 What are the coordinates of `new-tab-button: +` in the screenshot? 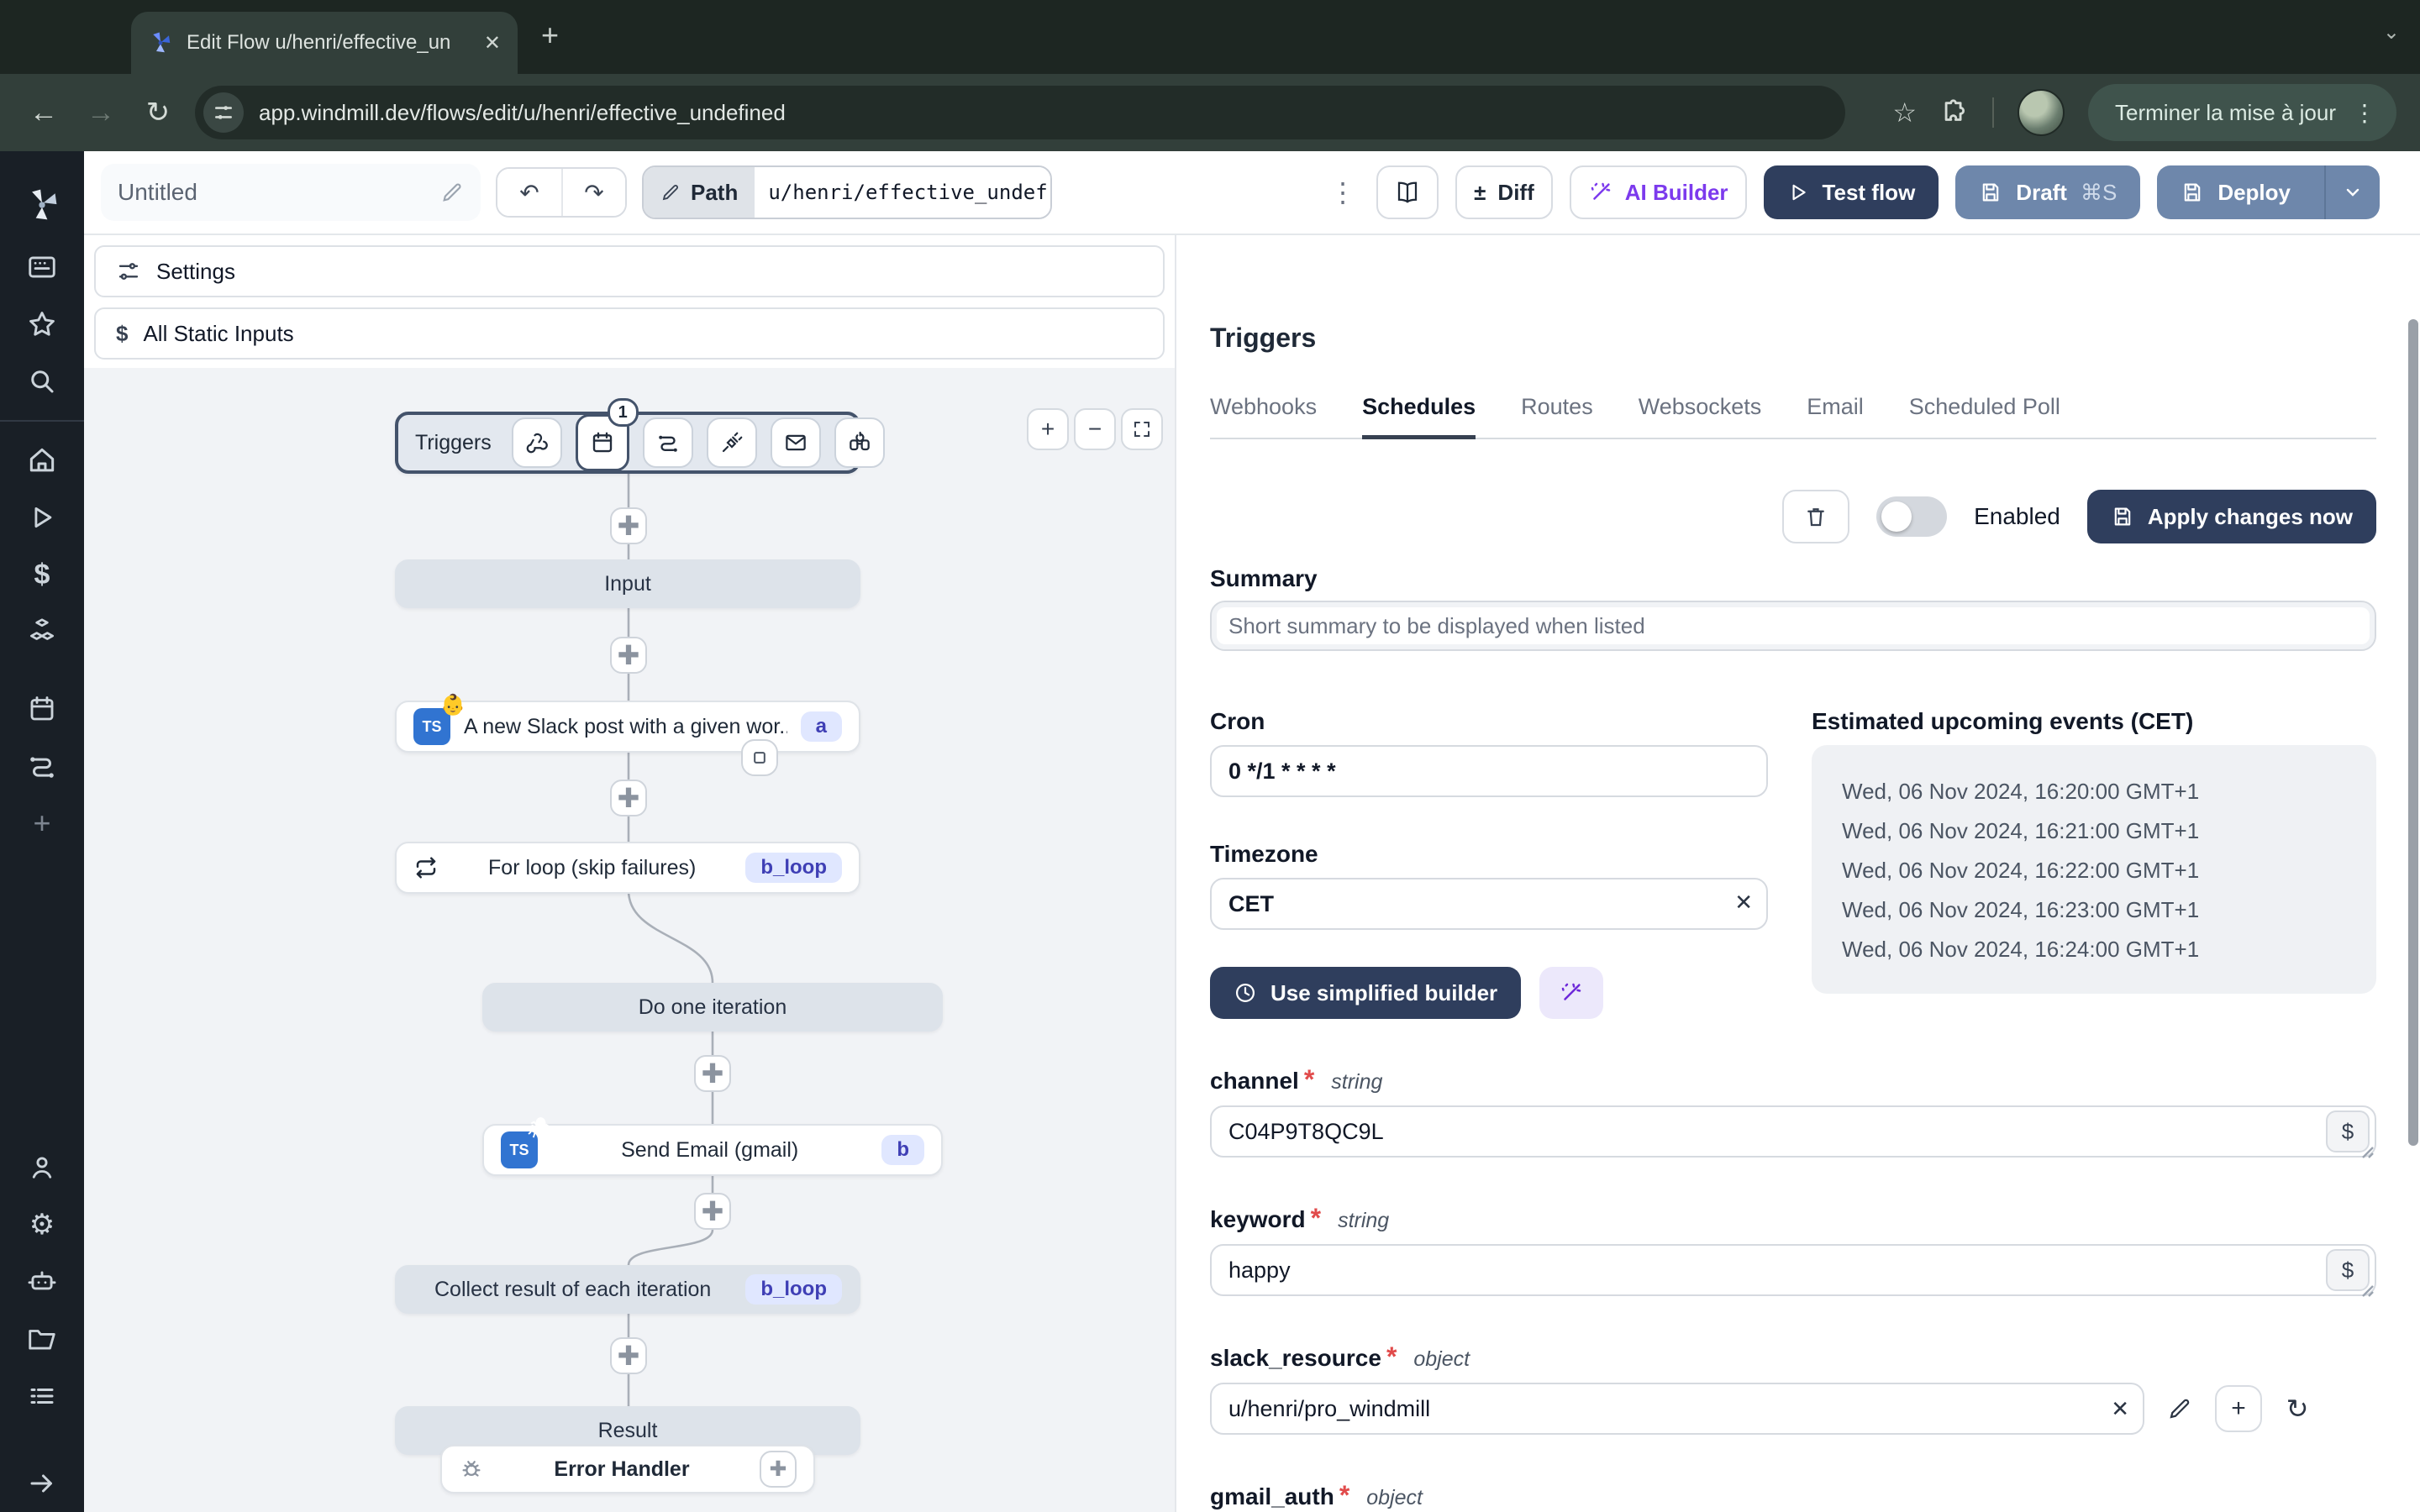 It's located at (550, 35).